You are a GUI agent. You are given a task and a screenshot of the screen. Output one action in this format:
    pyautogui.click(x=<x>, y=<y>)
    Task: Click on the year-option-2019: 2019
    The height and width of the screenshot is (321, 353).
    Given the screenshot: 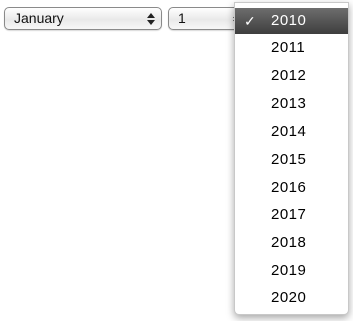 What is the action you would take?
    pyautogui.click(x=291, y=271)
    